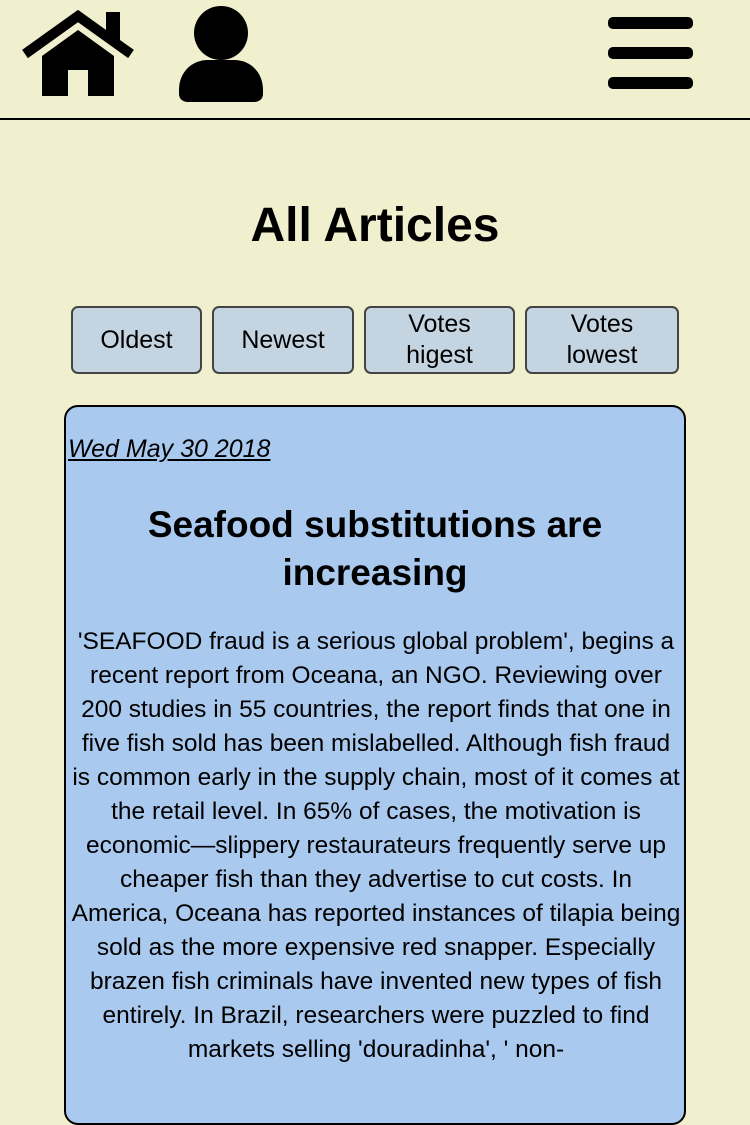 This screenshot has height=1125, width=750. I want to click on top-nav-bar, so click(375, 60).